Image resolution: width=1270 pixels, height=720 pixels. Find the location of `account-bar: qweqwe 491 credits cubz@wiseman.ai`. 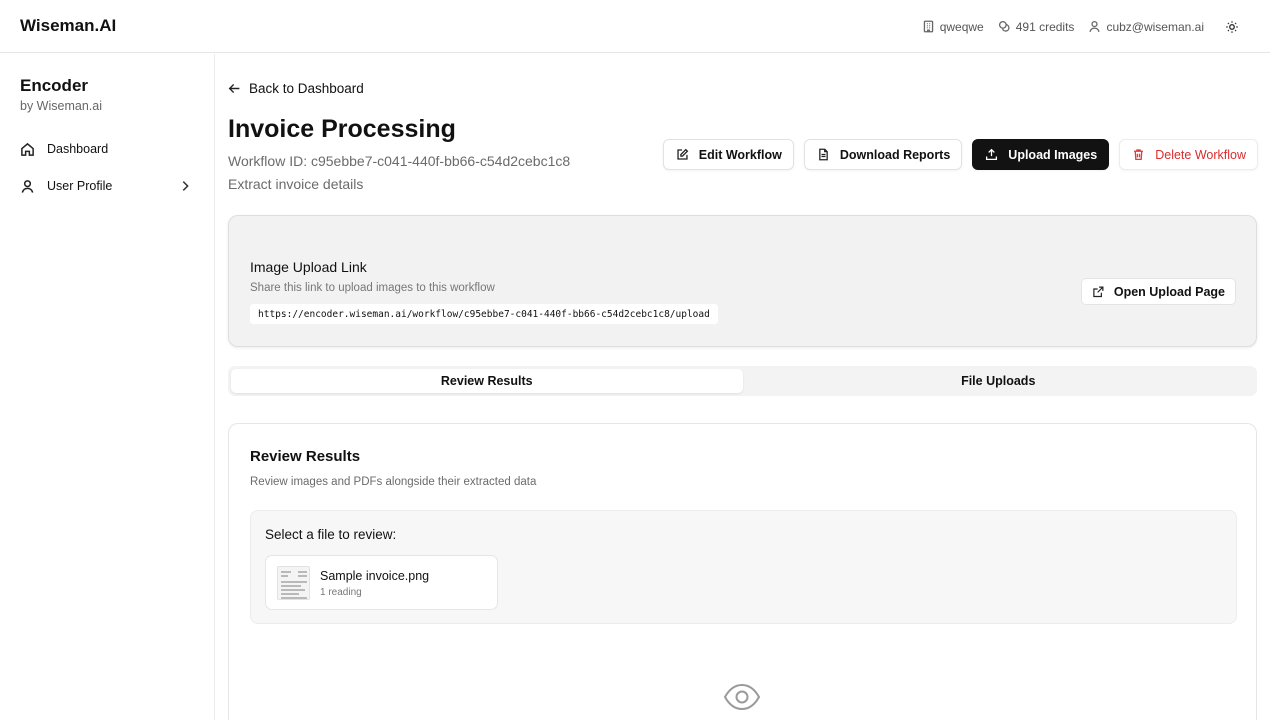

account-bar: qweqwe 491 credits cubz@wiseman.ai is located at coordinates (1082, 26).